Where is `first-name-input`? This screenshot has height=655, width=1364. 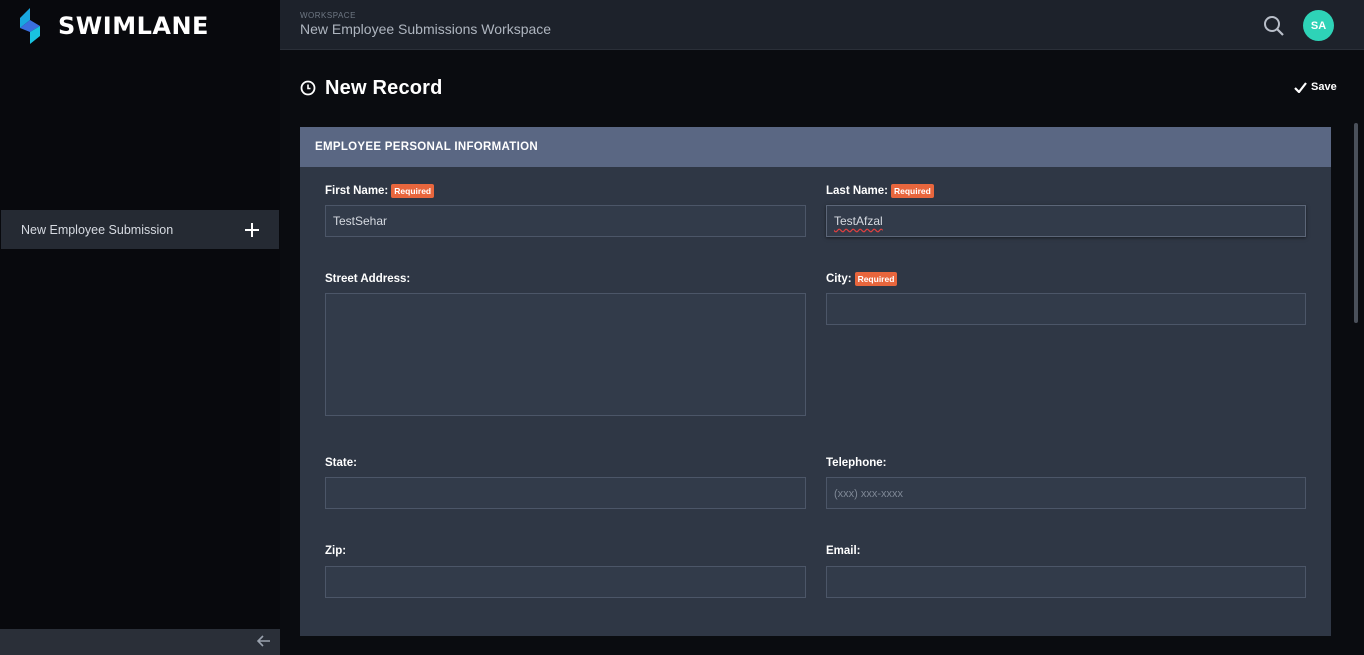
first-name-input is located at coordinates (565, 221).